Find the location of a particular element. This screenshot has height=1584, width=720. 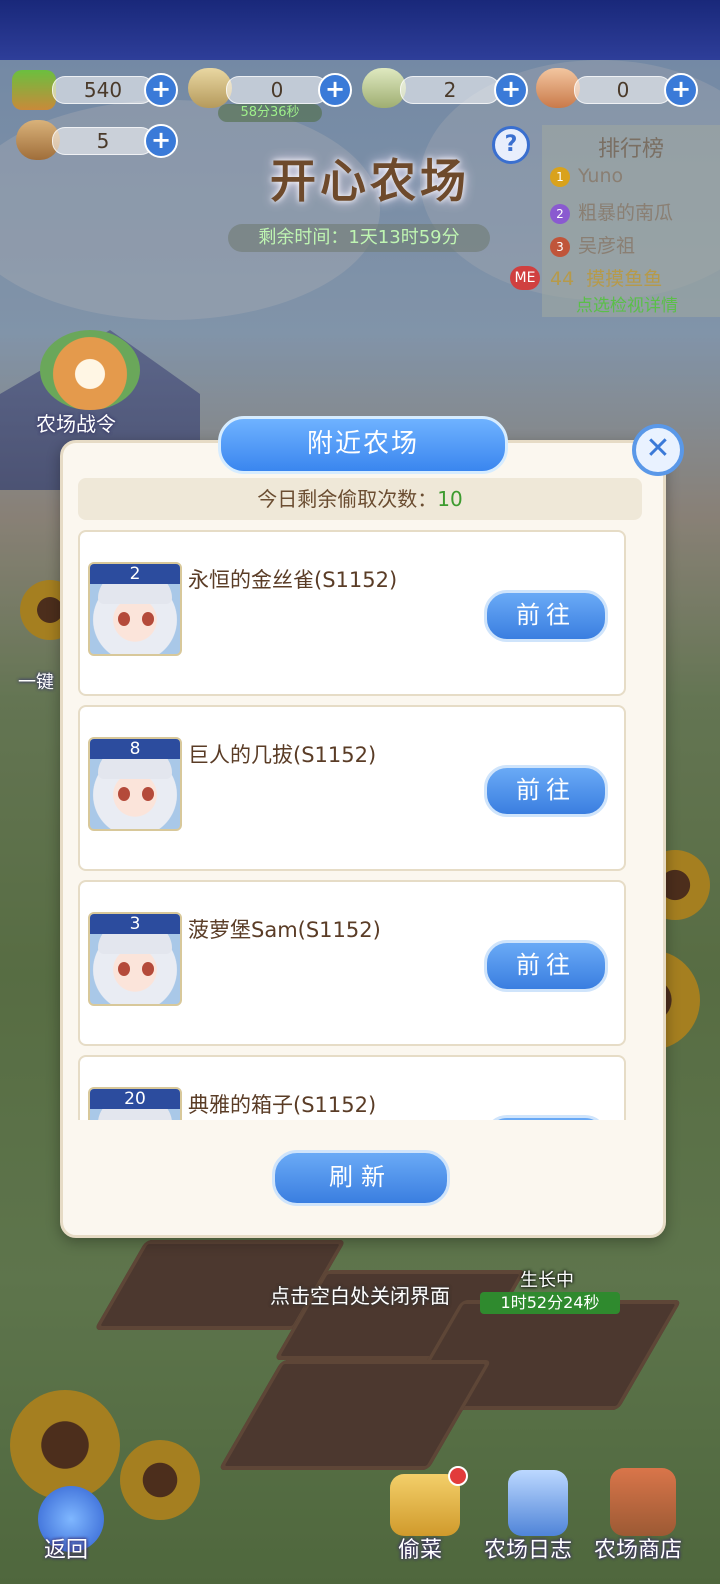

farm-name: 典雅的箱子(S1152) is located at coordinates (282, 1105).